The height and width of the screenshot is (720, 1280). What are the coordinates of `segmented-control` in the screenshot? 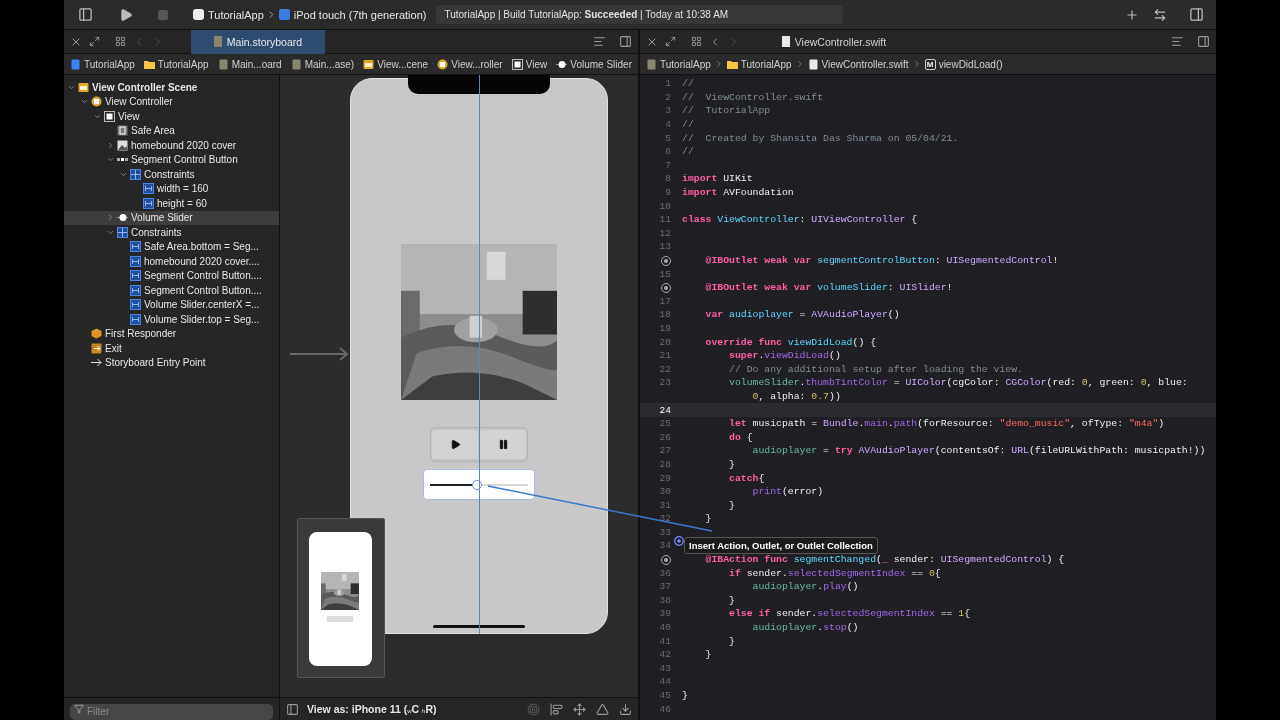 It's located at (479, 444).